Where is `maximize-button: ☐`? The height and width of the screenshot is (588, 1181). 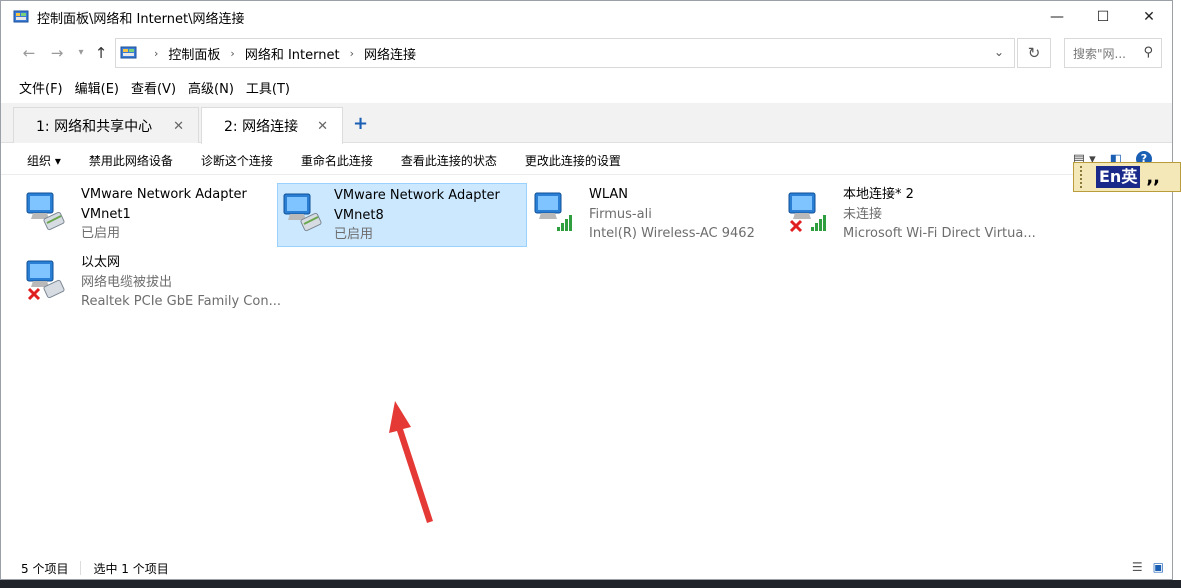
maximize-button: ☐ is located at coordinates (1103, 17).